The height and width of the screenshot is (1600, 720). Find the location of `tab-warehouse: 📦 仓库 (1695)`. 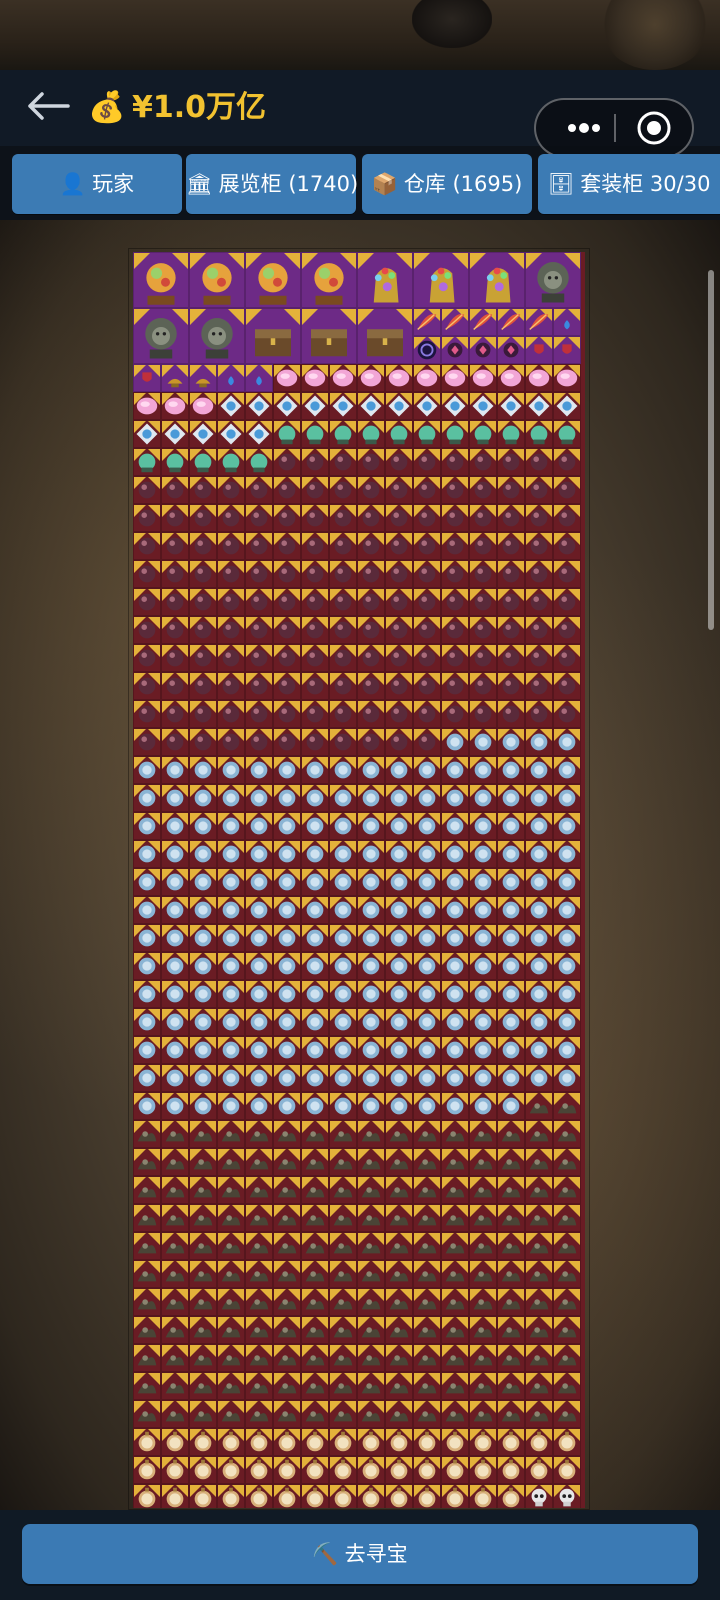

tab-warehouse: 📦 仓库 (1695) is located at coordinates (447, 184).